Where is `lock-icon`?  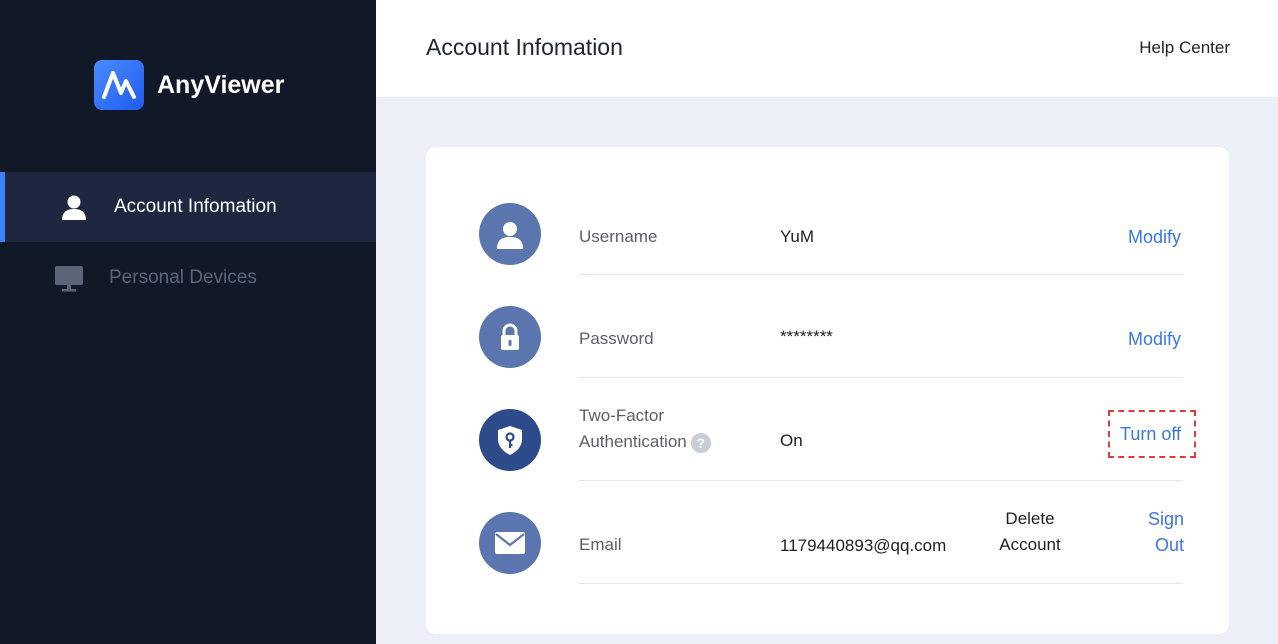
lock-icon is located at coordinates (510, 337).